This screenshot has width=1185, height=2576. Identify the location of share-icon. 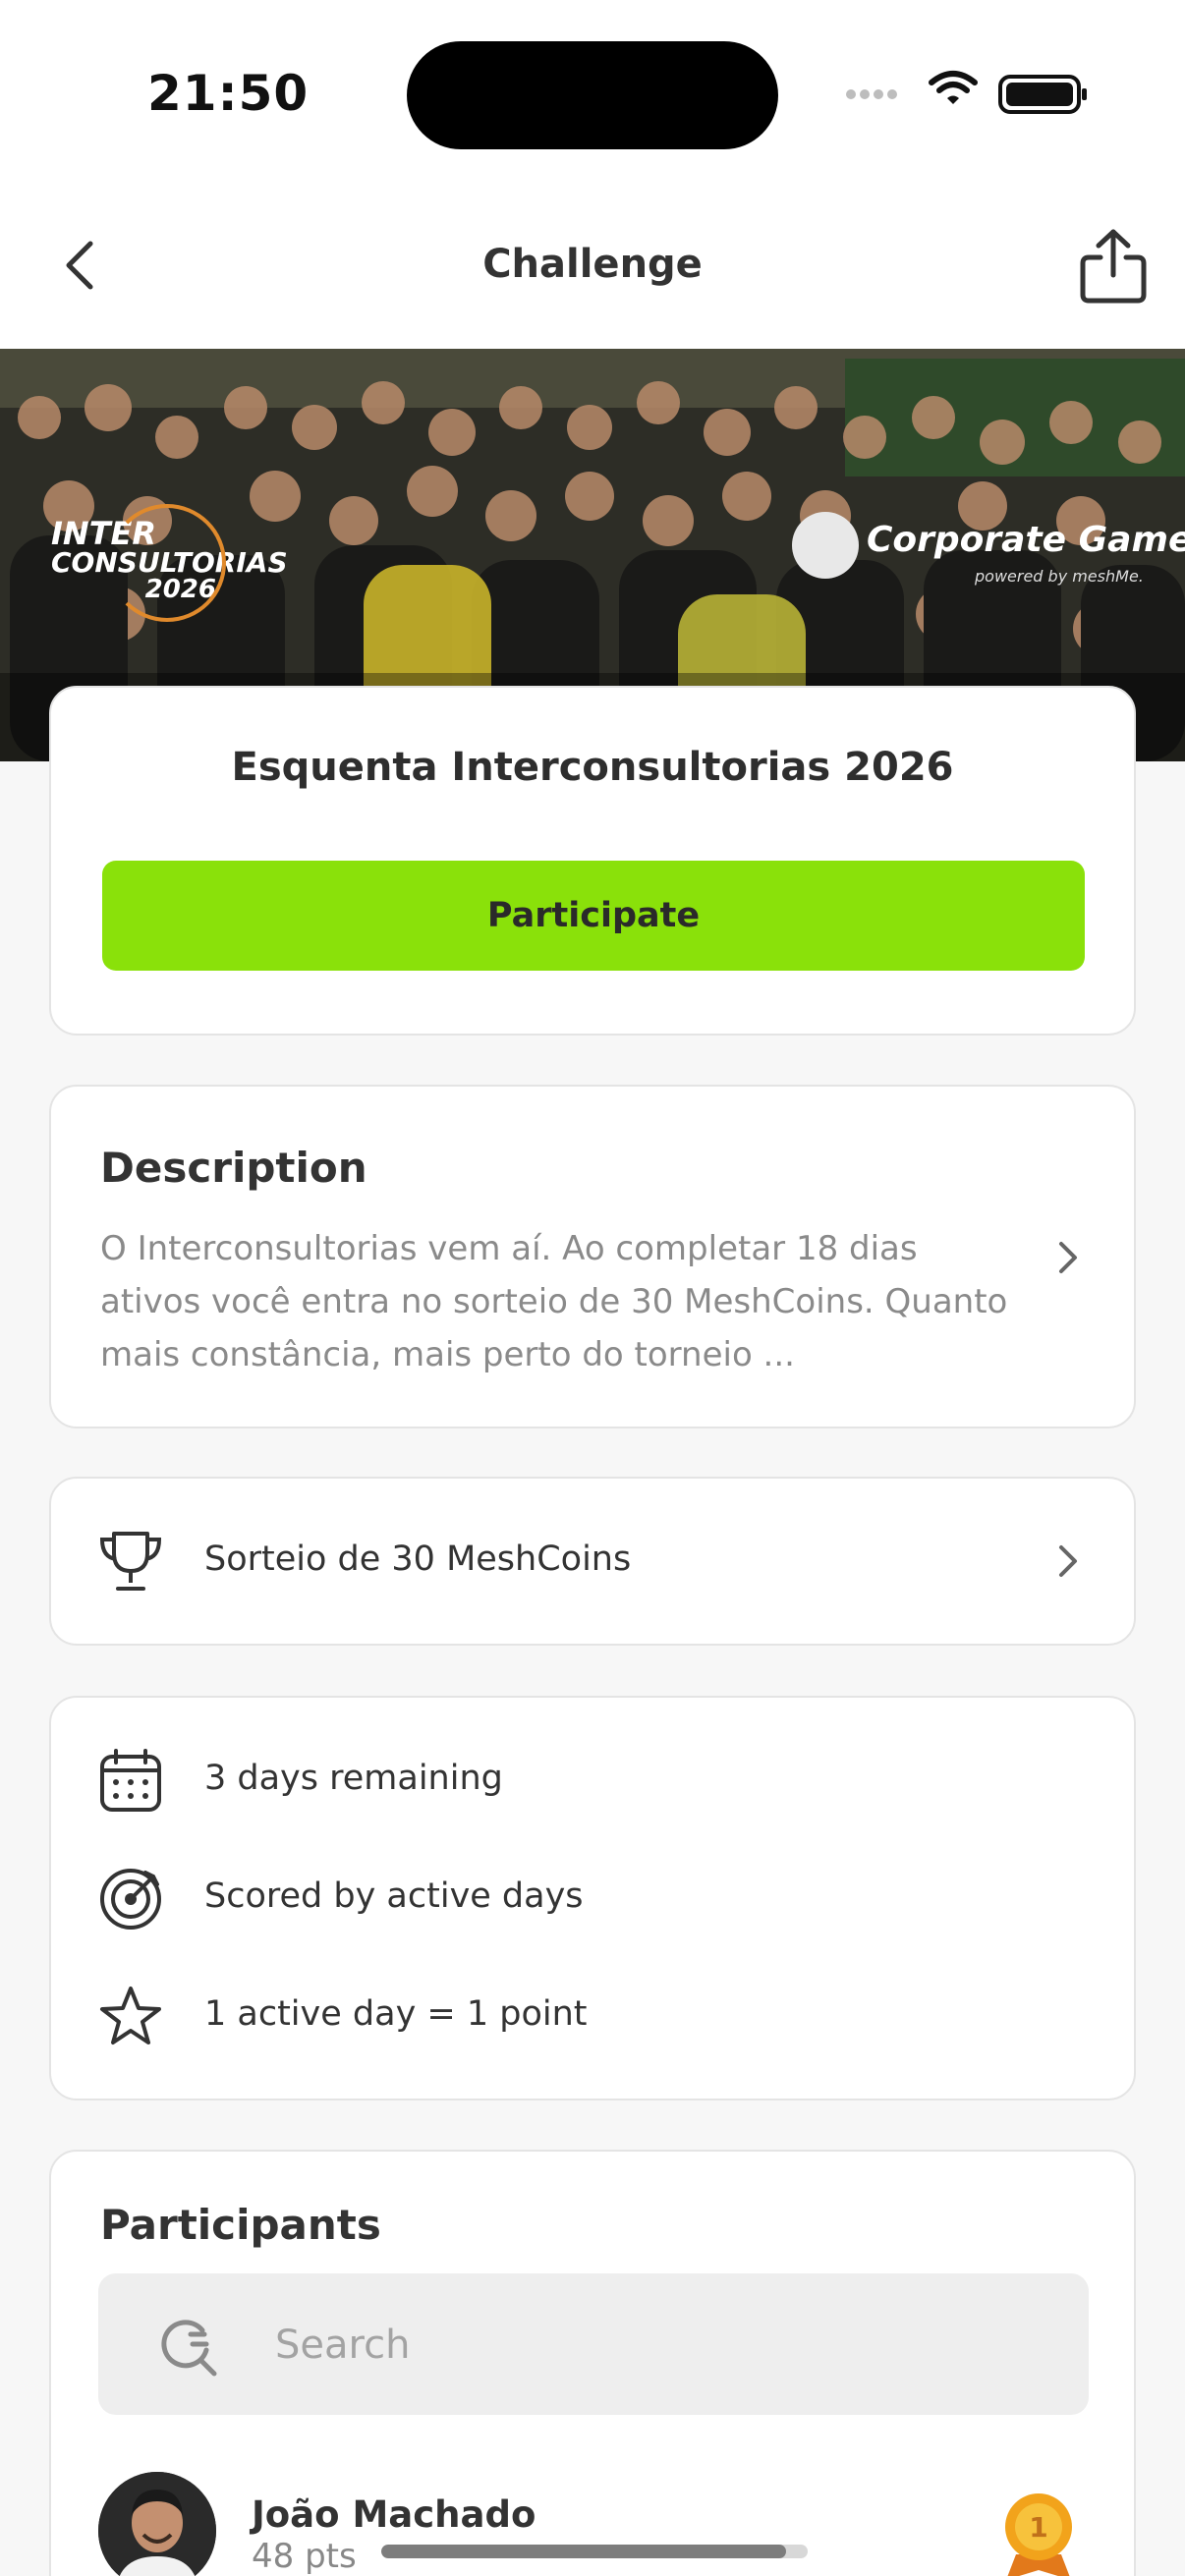
(1114, 266).